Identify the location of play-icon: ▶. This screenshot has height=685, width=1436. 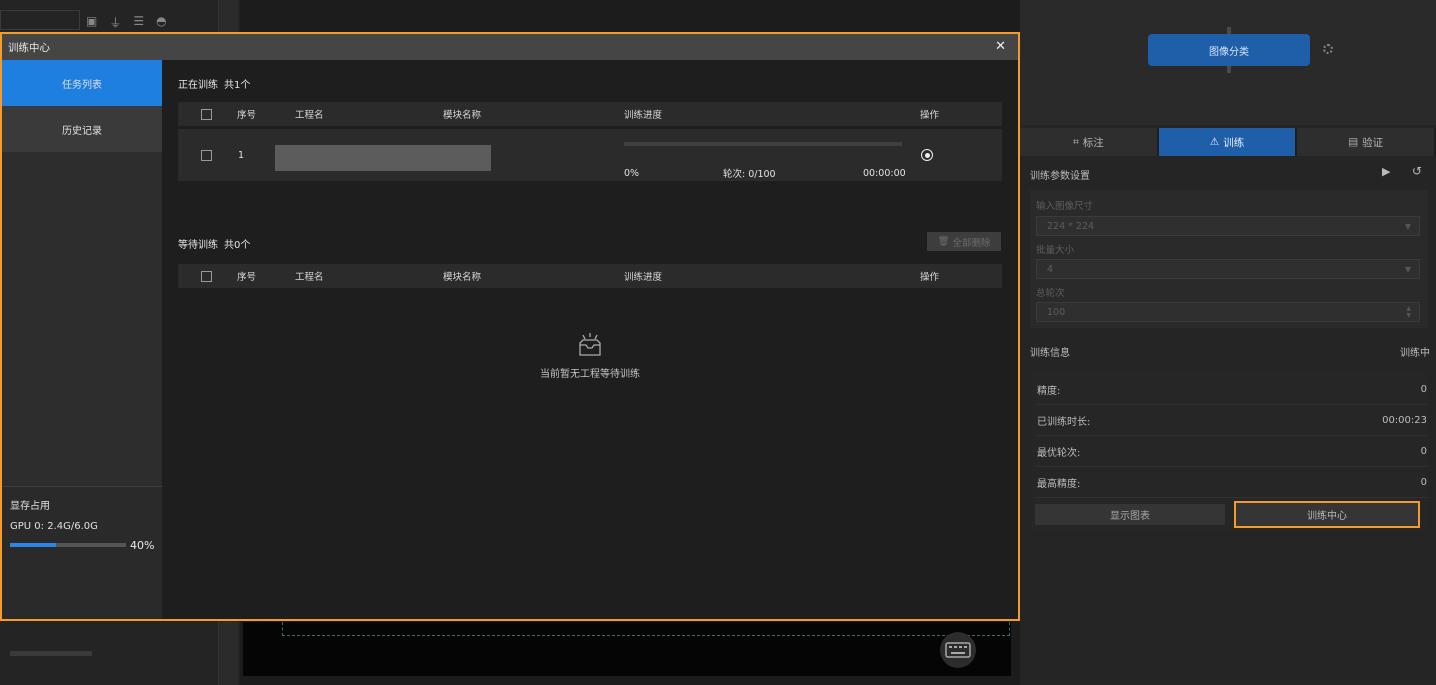
(1386, 171).